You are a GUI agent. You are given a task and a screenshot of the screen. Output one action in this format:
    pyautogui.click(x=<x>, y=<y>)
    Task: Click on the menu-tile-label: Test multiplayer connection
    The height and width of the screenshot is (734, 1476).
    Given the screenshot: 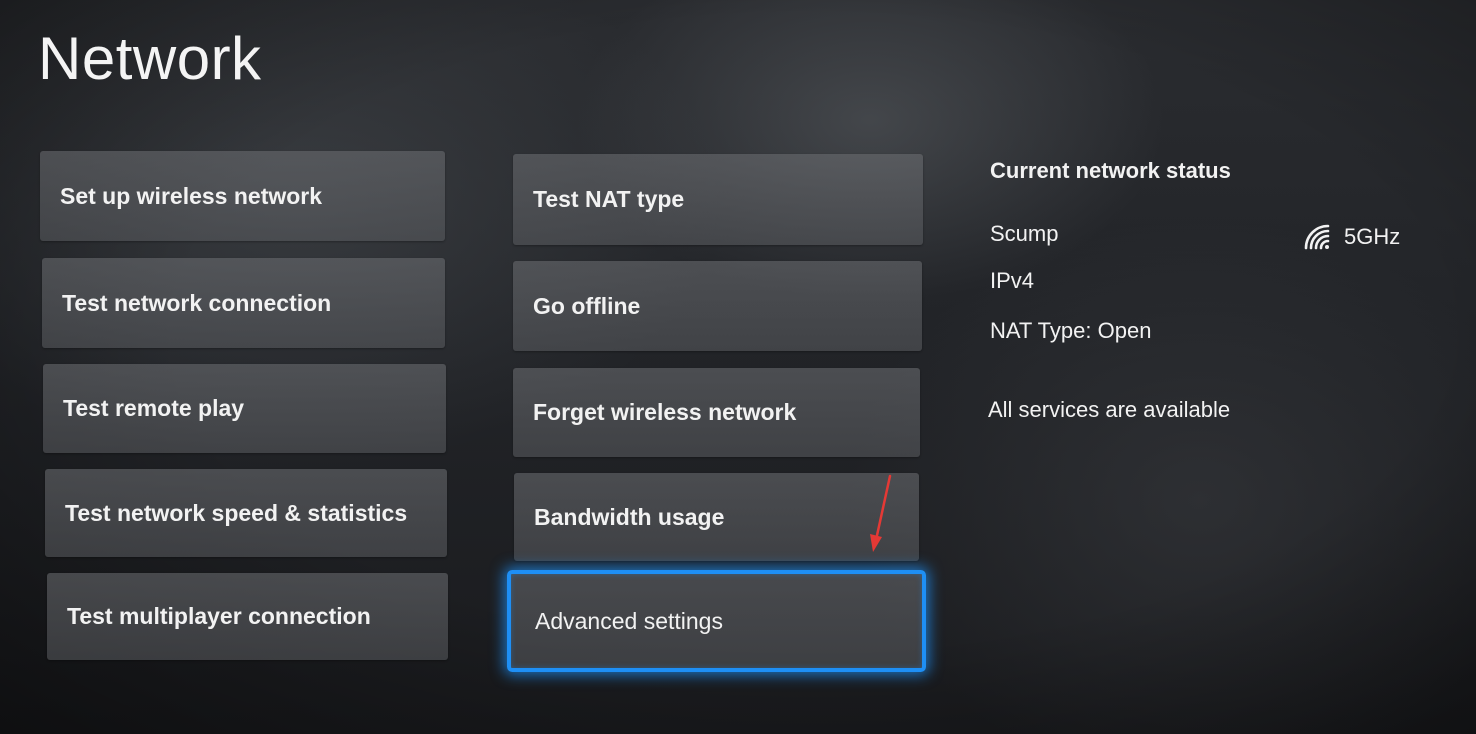 What is the action you would take?
    pyautogui.click(x=219, y=616)
    